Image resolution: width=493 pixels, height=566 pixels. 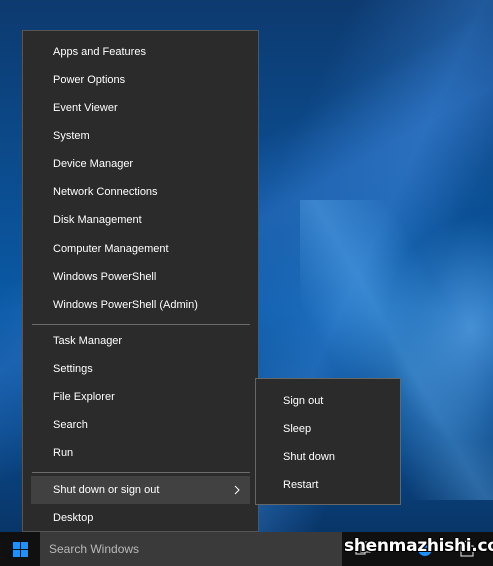 What do you see at coordinates (140, 192) in the screenshot?
I see `menu-item-network-connections: Network Connections` at bounding box center [140, 192].